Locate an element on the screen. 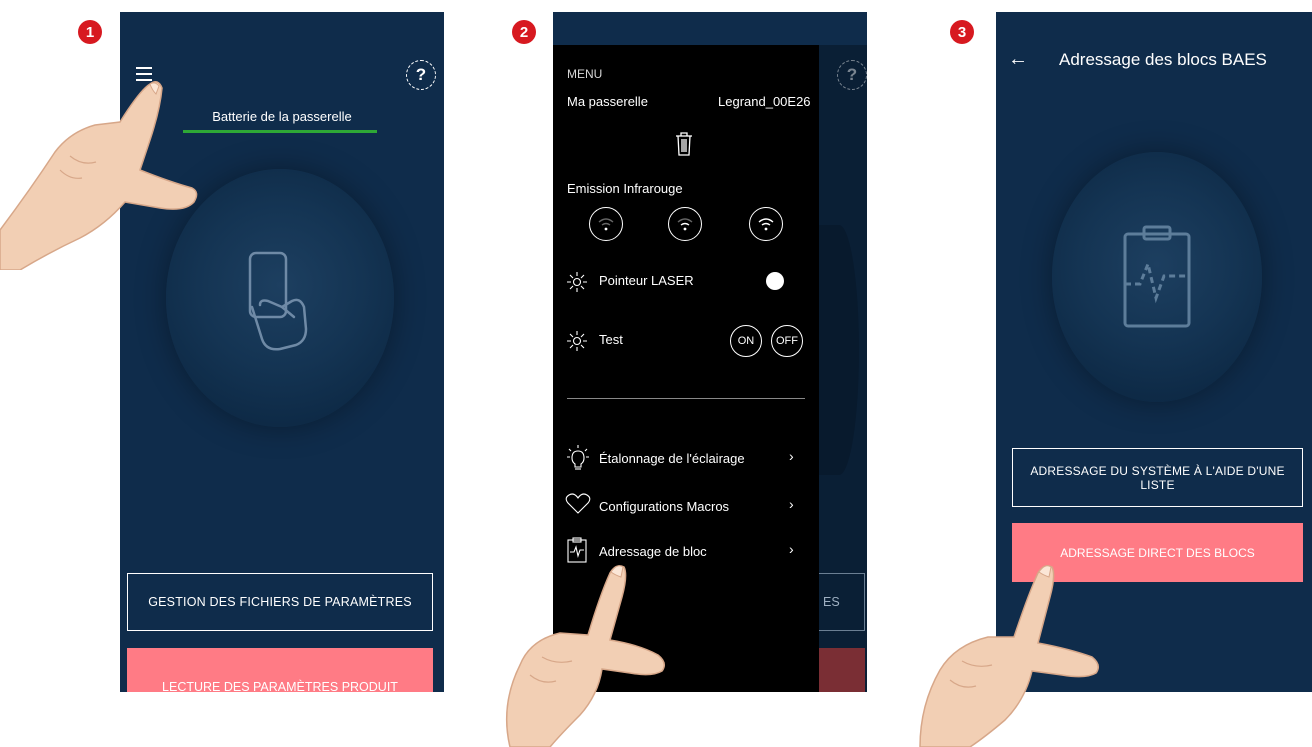 The height and width of the screenshot is (747, 1312). dimmed-background: ? ES is located at coordinates (843, 368).